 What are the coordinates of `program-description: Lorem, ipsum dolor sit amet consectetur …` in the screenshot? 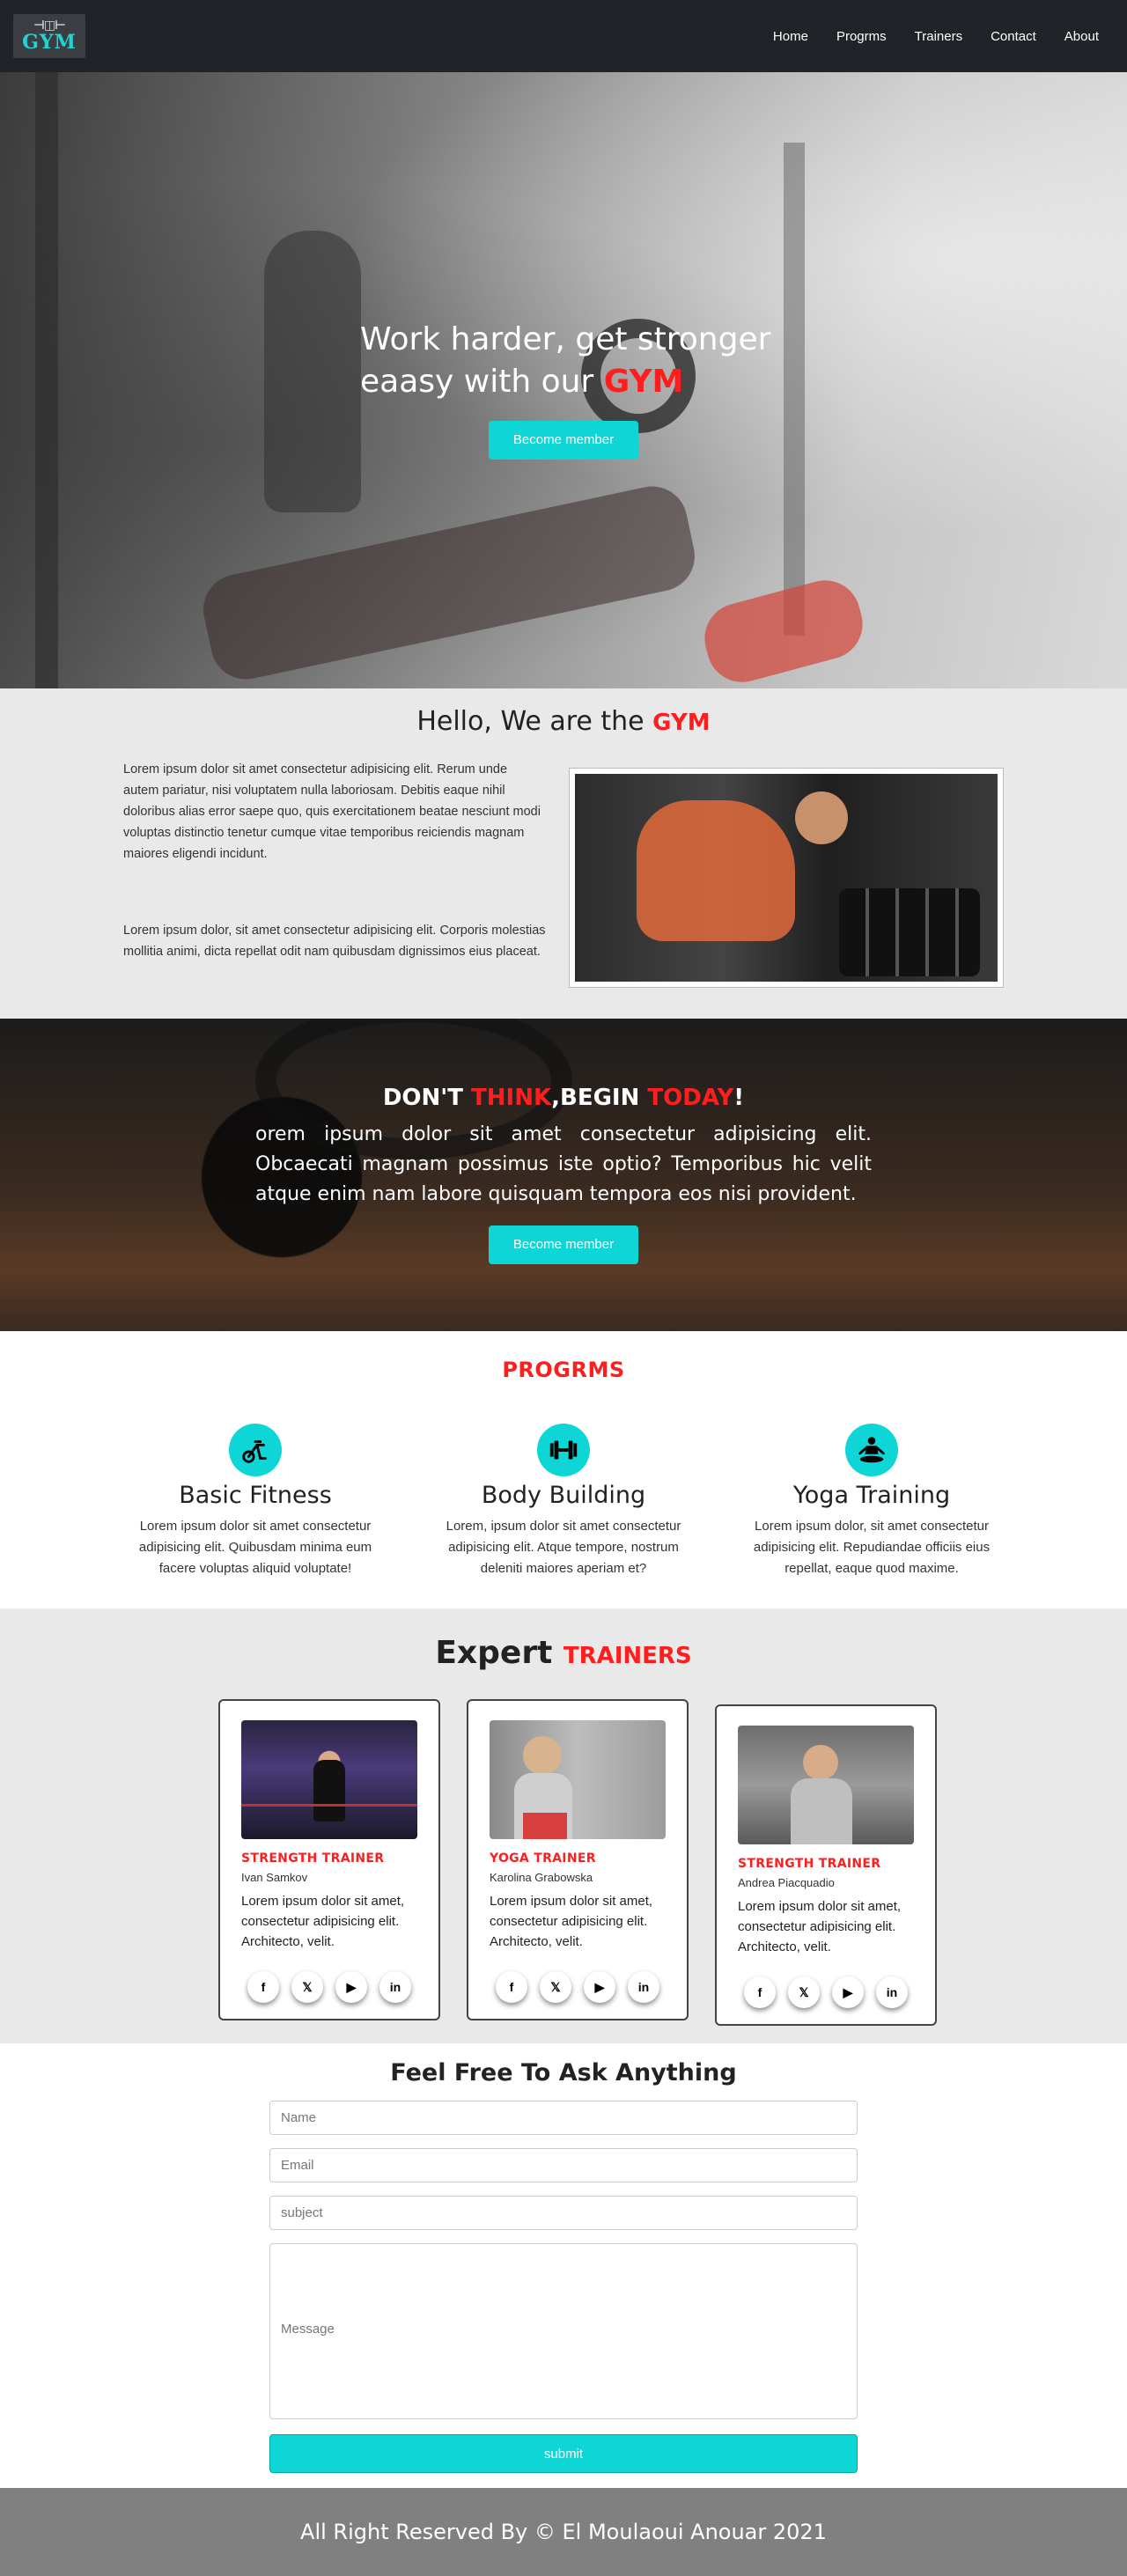 It's located at (563, 1548).